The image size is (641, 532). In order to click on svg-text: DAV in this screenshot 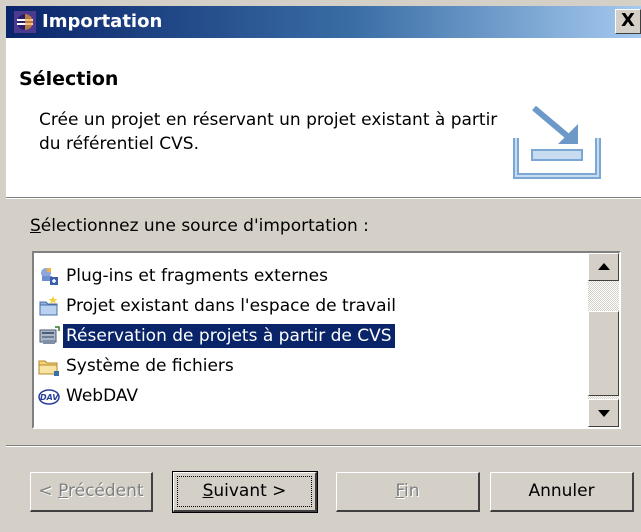, I will do `click(49, 397)`.